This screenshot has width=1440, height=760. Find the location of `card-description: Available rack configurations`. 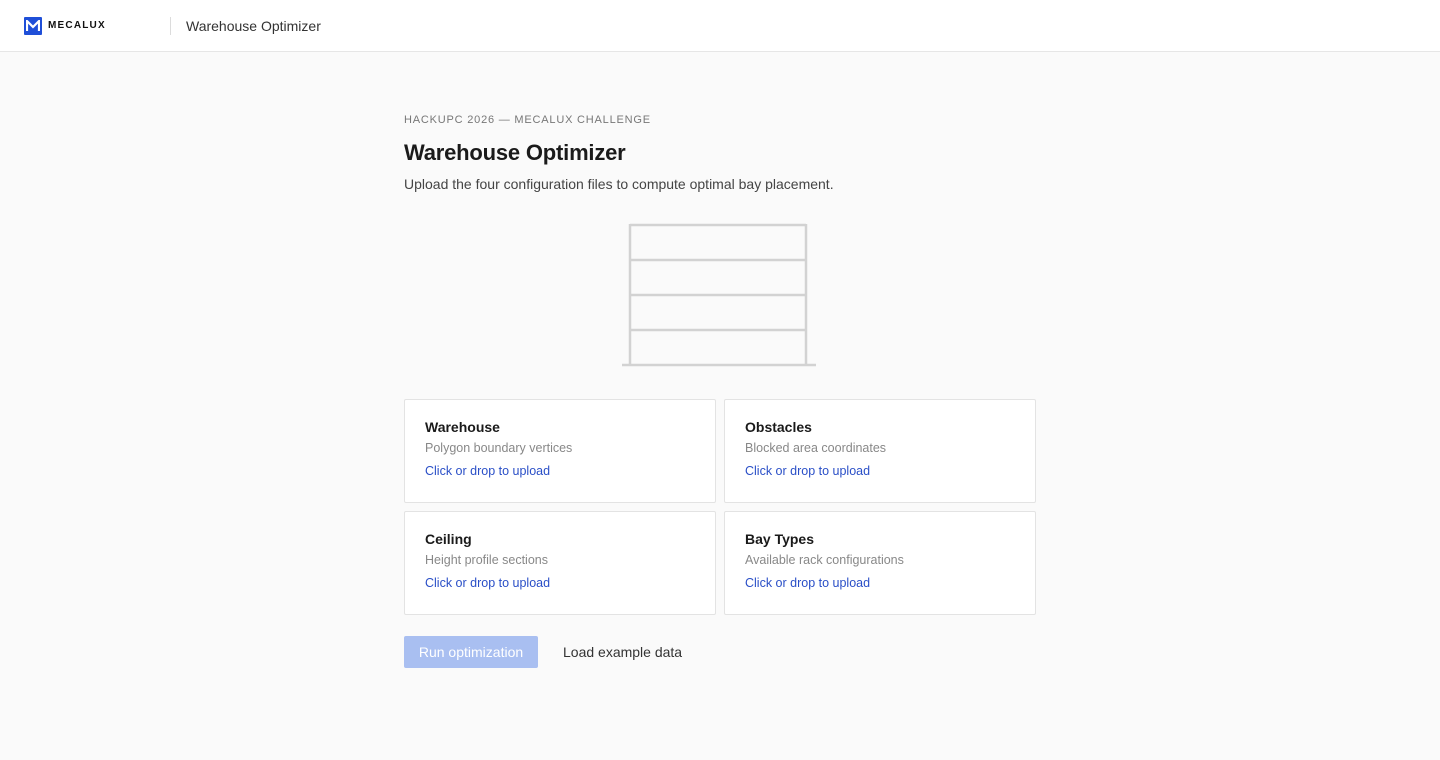

card-description: Available rack configurations is located at coordinates (824, 560).